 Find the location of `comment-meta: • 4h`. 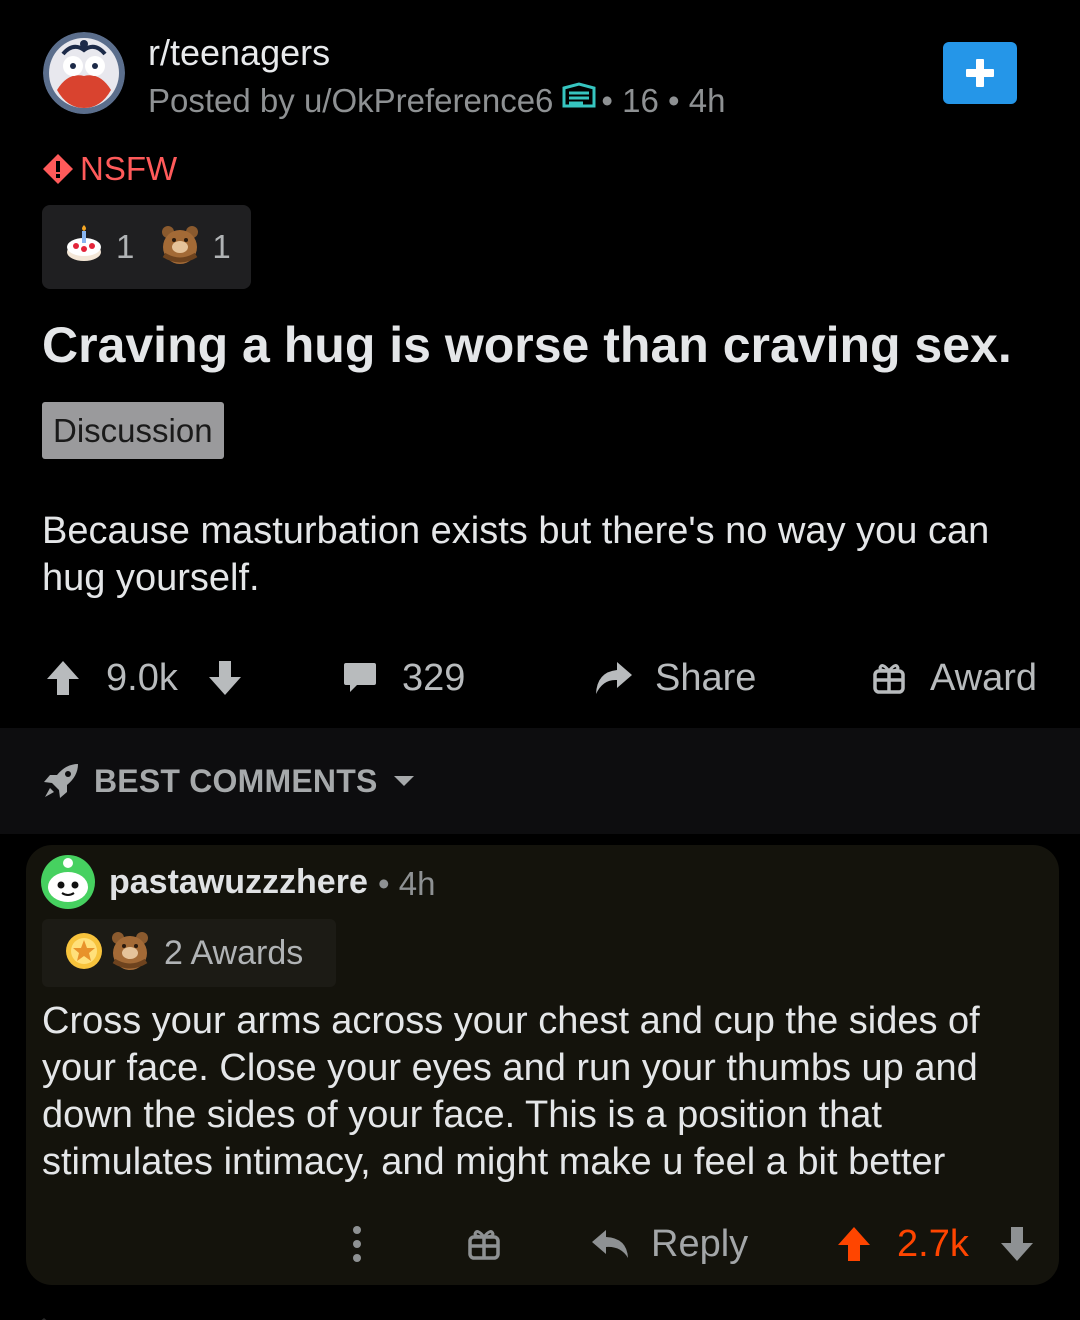

comment-meta: • 4h is located at coordinates (406, 884).